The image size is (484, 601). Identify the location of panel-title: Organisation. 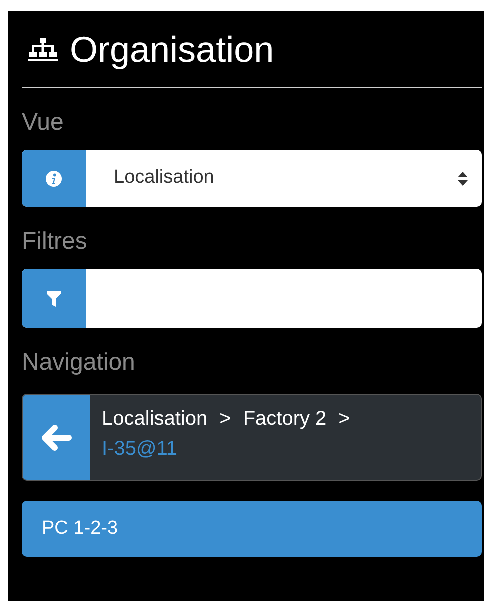
(172, 50).